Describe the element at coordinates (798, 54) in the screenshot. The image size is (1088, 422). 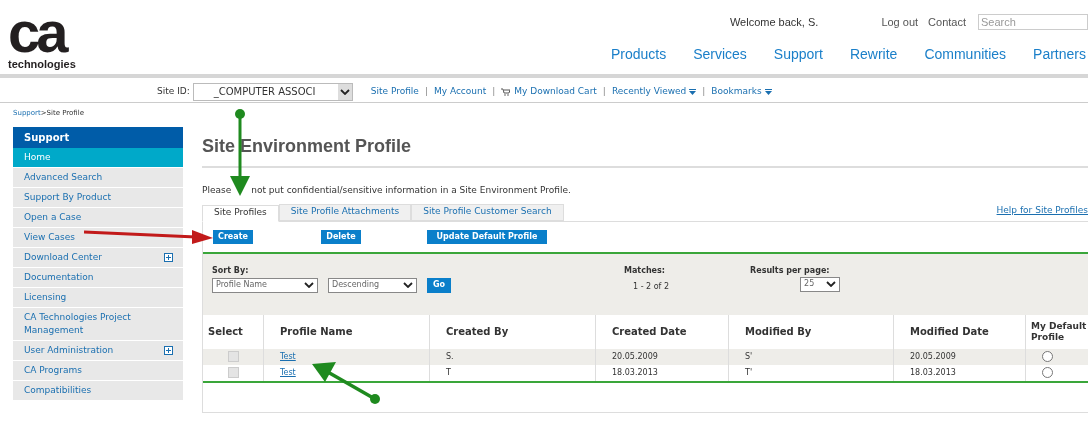
I see `nav-link: Support` at that location.